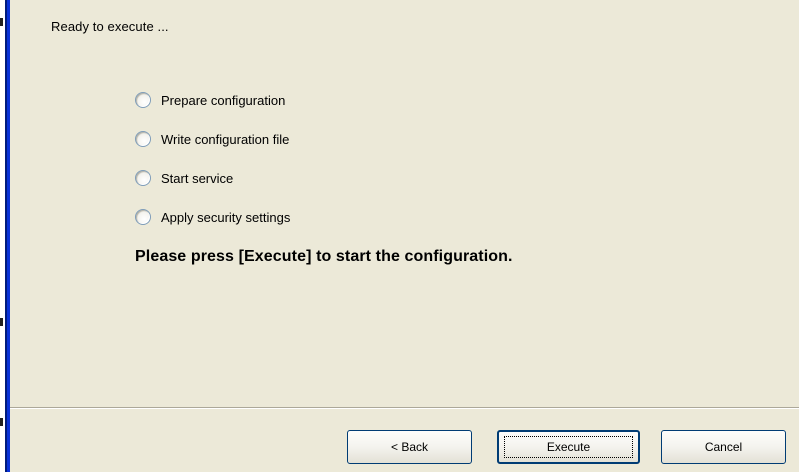 The height and width of the screenshot is (472, 799). What do you see at coordinates (404, 408) in the screenshot?
I see `footer-separator` at bounding box center [404, 408].